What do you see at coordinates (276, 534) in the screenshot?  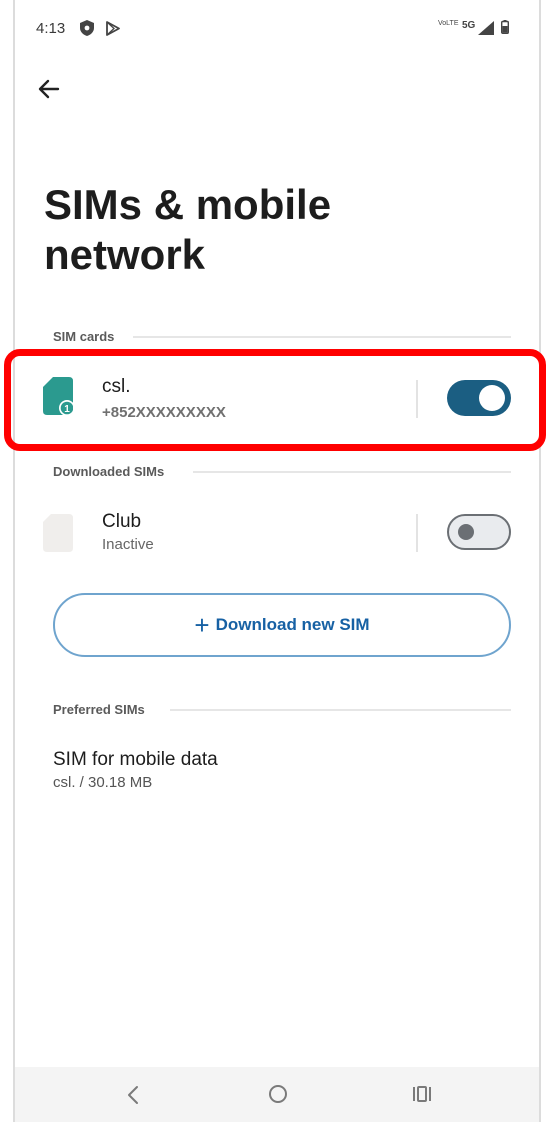 I see `downloaded-sim-row-club: Club Inactive` at bounding box center [276, 534].